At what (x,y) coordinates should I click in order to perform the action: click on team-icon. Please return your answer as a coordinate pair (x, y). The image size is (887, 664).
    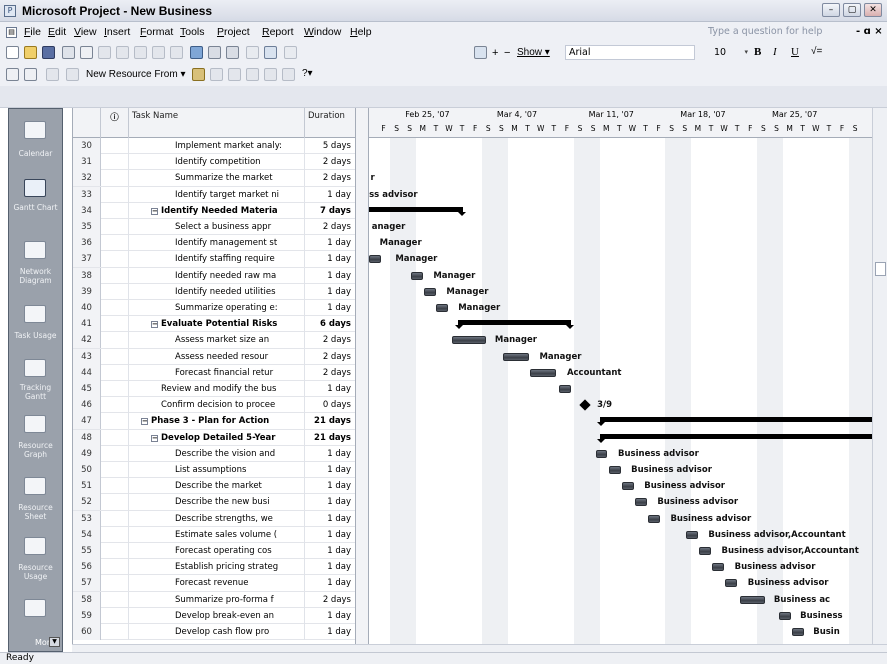
    Looking at the image, I should click on (30, 74).